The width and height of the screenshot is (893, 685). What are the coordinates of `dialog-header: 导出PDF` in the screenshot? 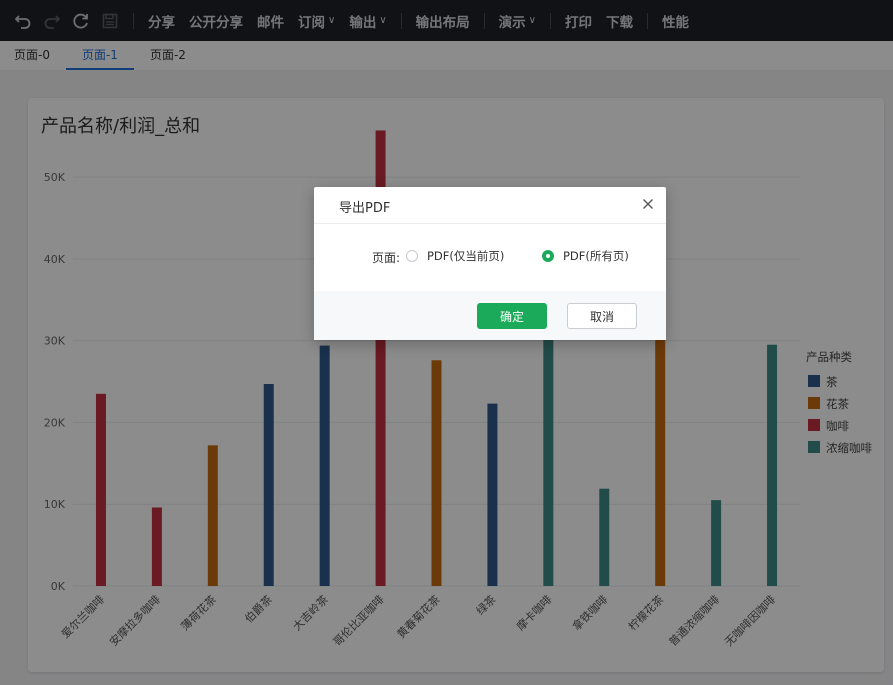 It's located at (490, 205).